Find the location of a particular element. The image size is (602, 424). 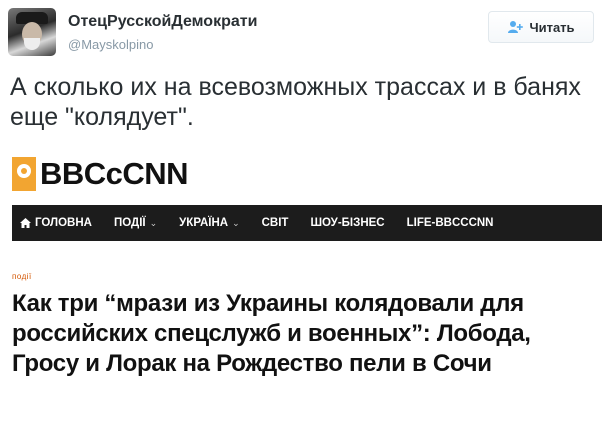

avatar is located at coordinates (32, 32).